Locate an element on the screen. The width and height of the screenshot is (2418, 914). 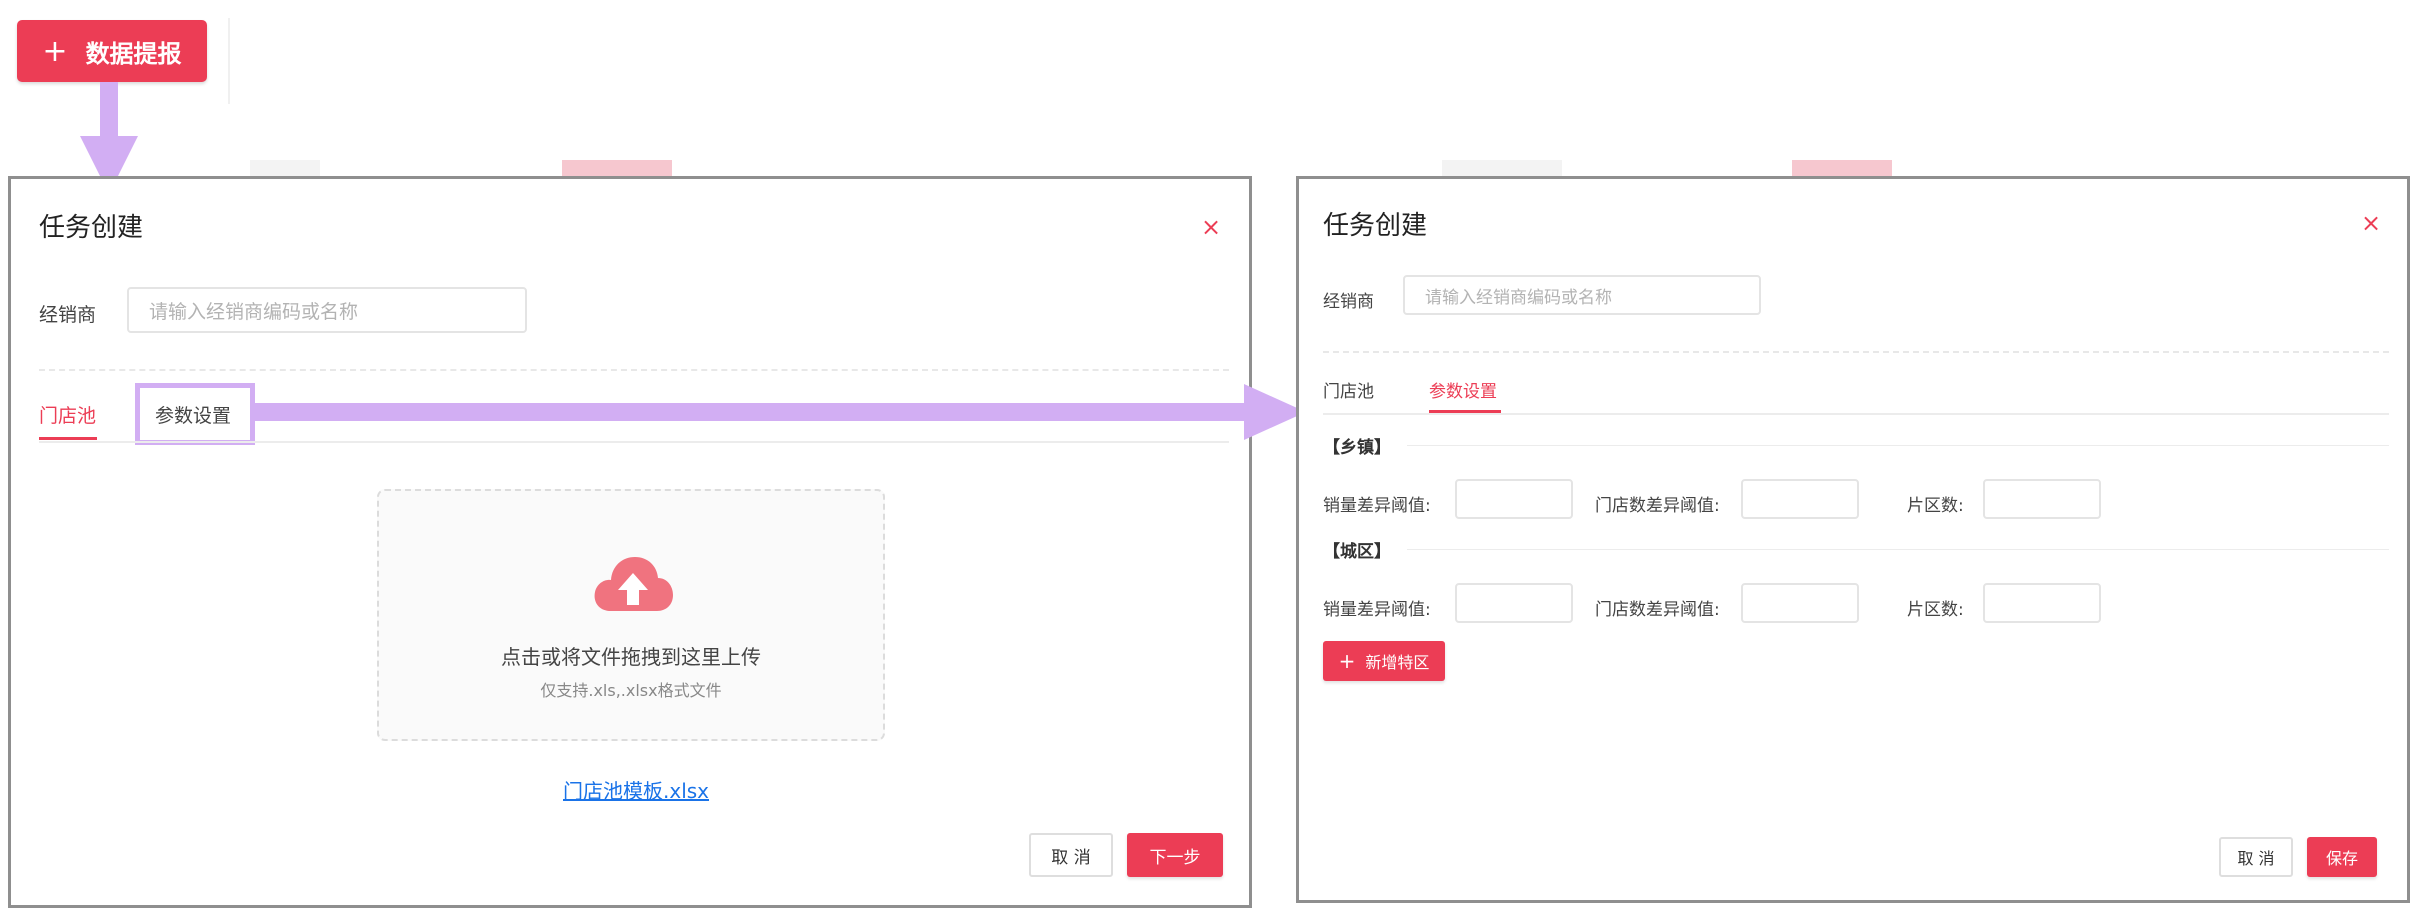
data-report-button: + 数据提报 is located at coordinates (112, 51).